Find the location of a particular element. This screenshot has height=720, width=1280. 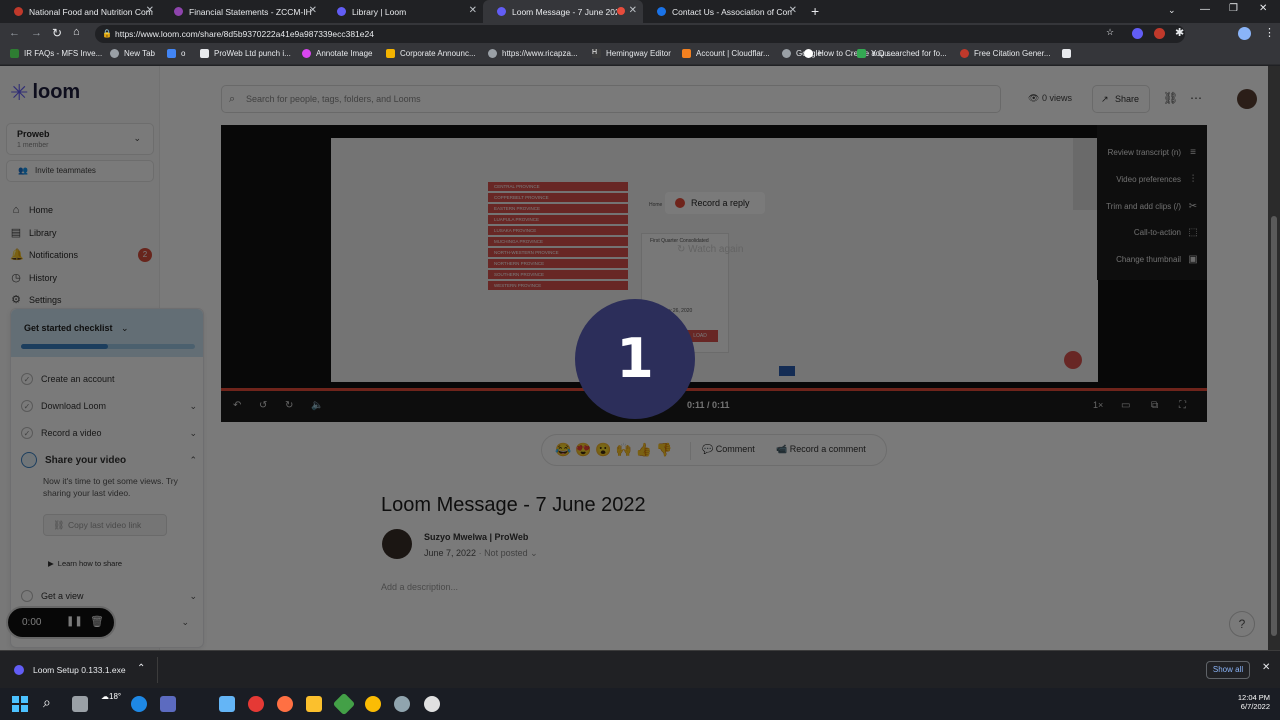

trash-icon: 🗑 is located at coordinates (97, 621).